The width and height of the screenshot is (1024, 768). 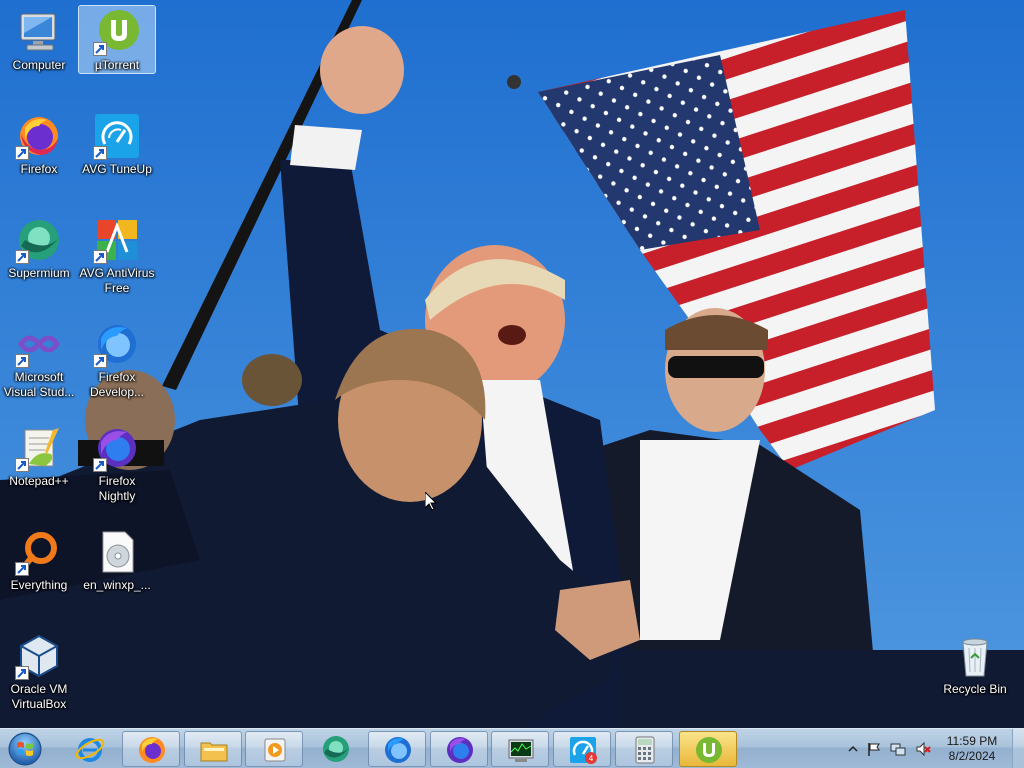 I want to click on internet-explorer-icon, so click(x=90, y=750).